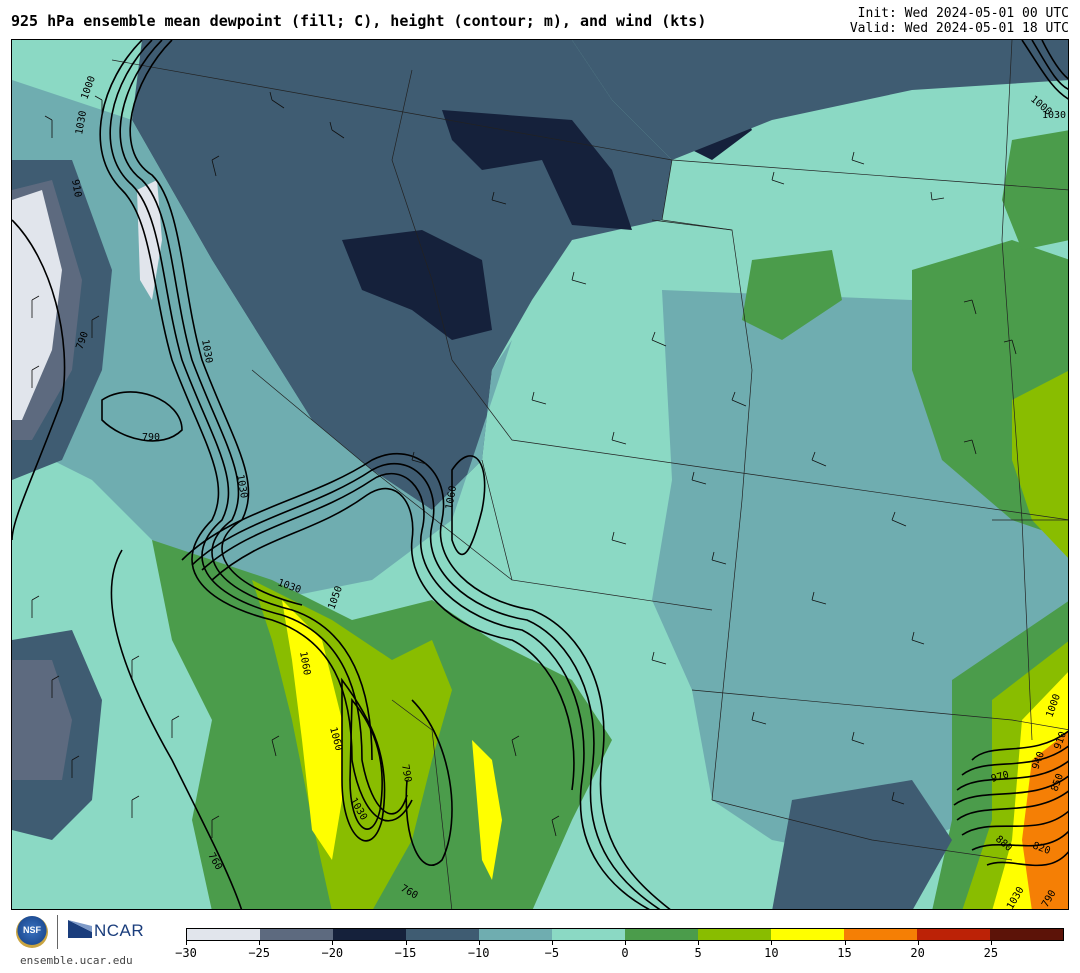  I want to click on colorbar-tick-label: 0, so click(625, 953).